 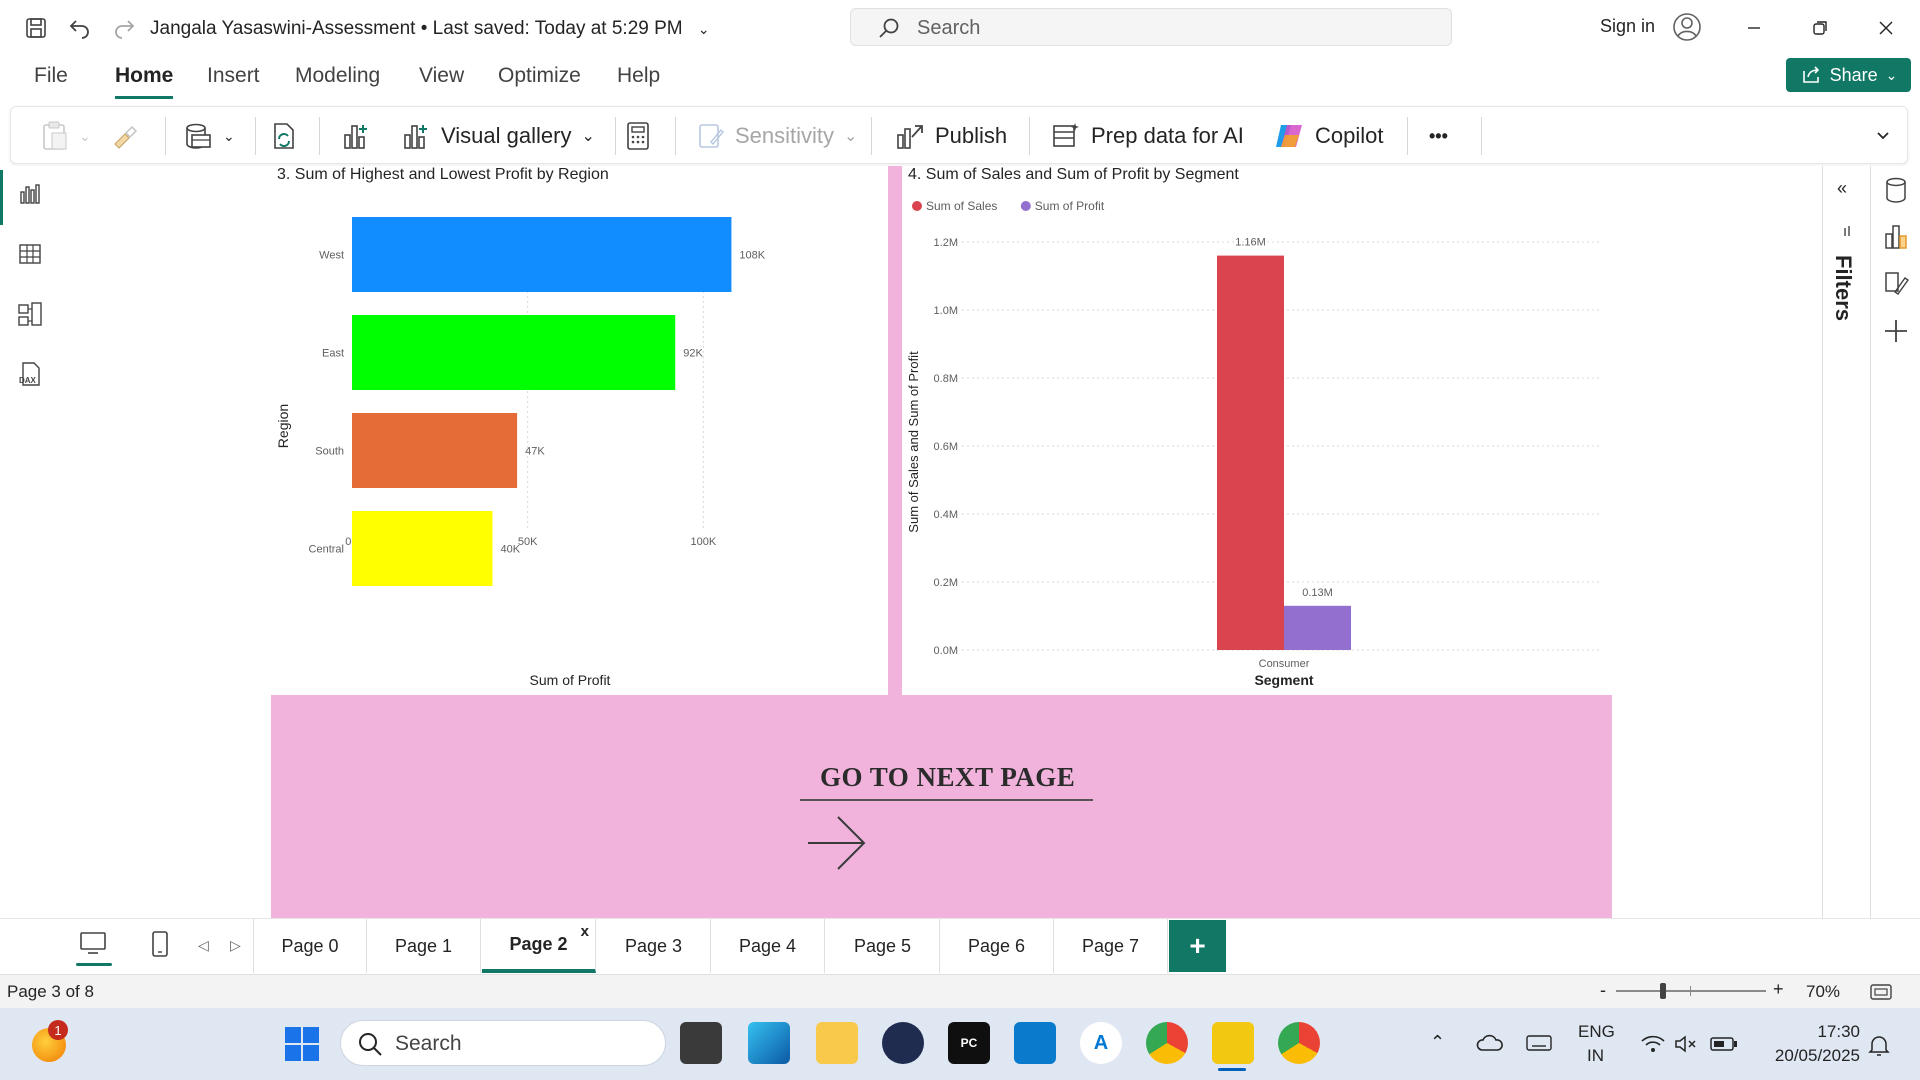 What do you see at coordinates (125, 136) in the screenshot?
I see `format-painter-button` at bounding box center [125, 136].